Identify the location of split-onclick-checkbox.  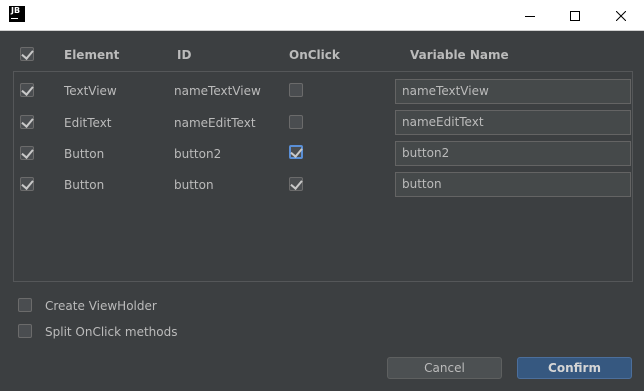
(25, 331).